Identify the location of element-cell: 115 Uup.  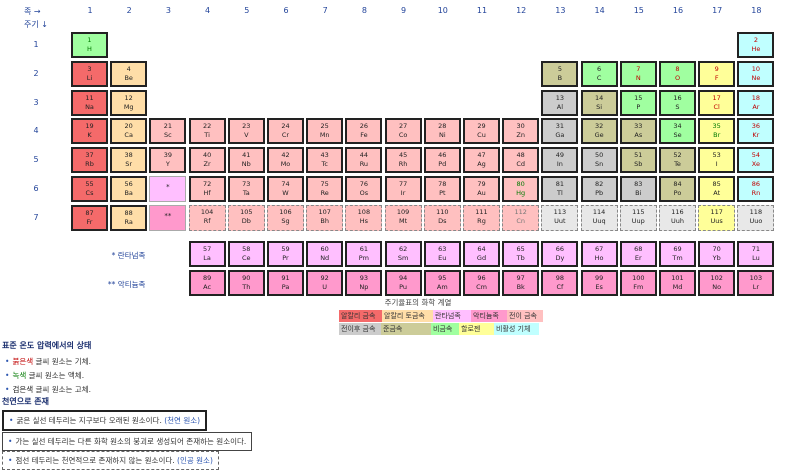
(638, 217).